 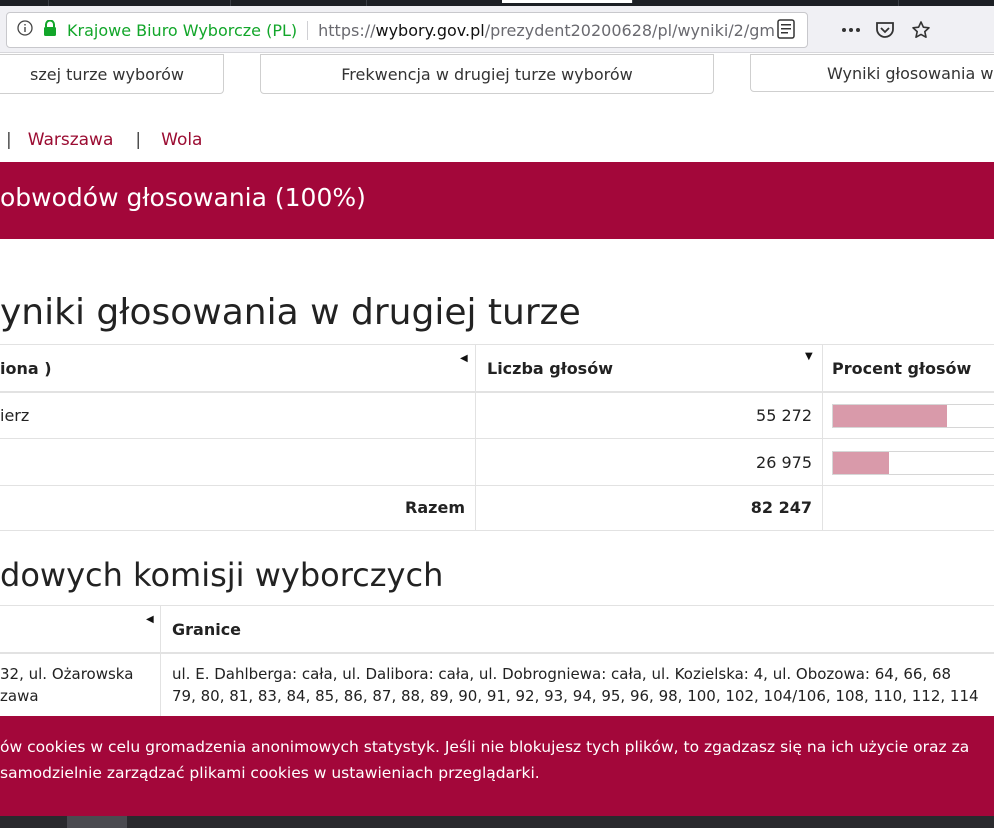 What do you see at coordinates (222, 575) in the screenshot?
I see `commissions-heading: dowych komisji wyborczych` at bounding box center [222, 575].